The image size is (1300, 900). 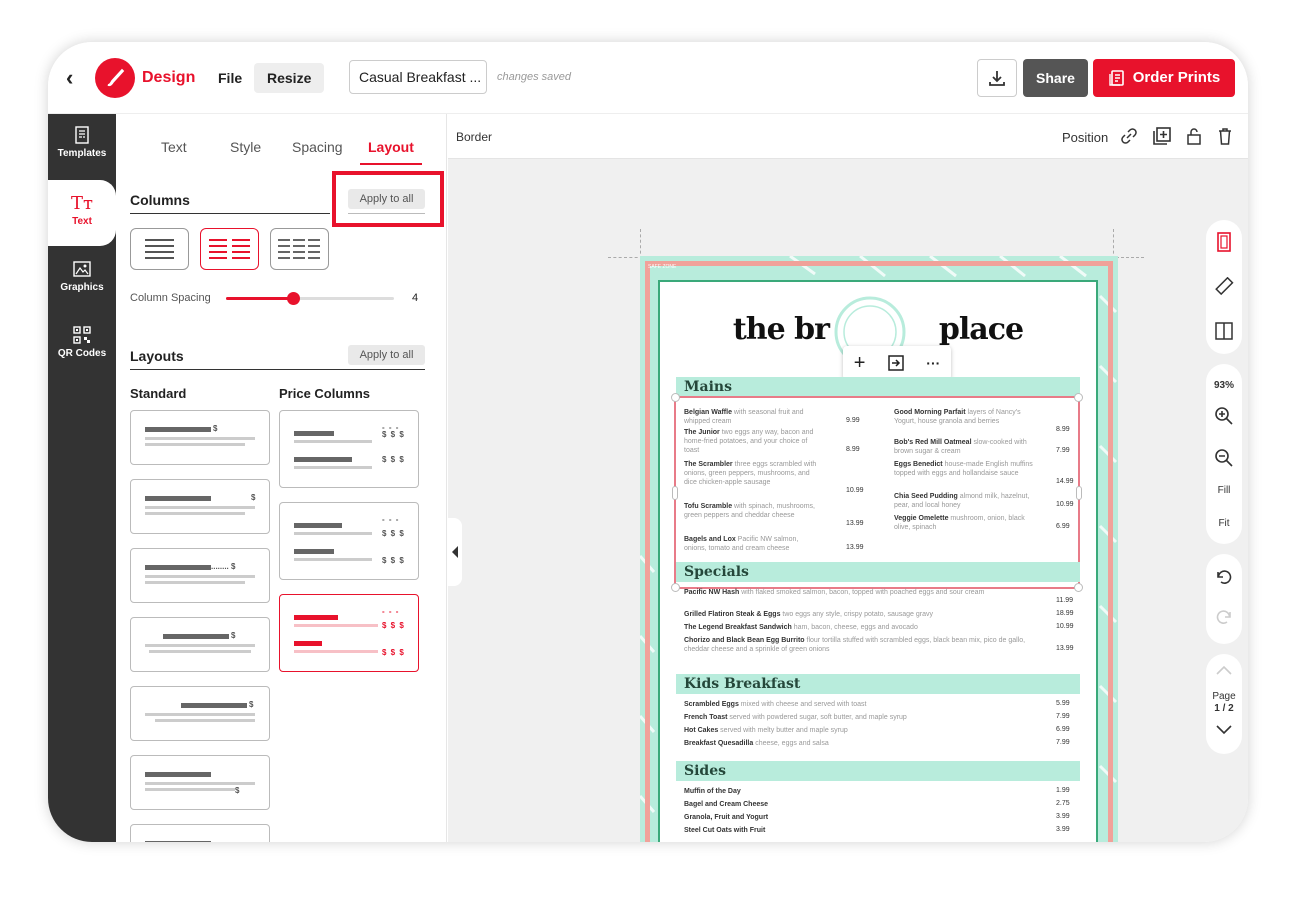 What do you see at coordinates (997, 78) in the screenshot?
I see `download-button` at bounding box center [997, 78].